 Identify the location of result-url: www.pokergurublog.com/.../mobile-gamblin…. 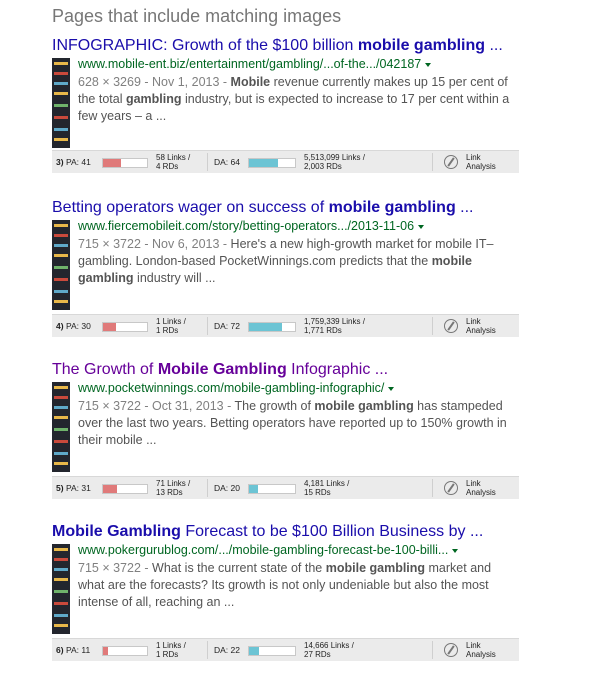
(268, 550).